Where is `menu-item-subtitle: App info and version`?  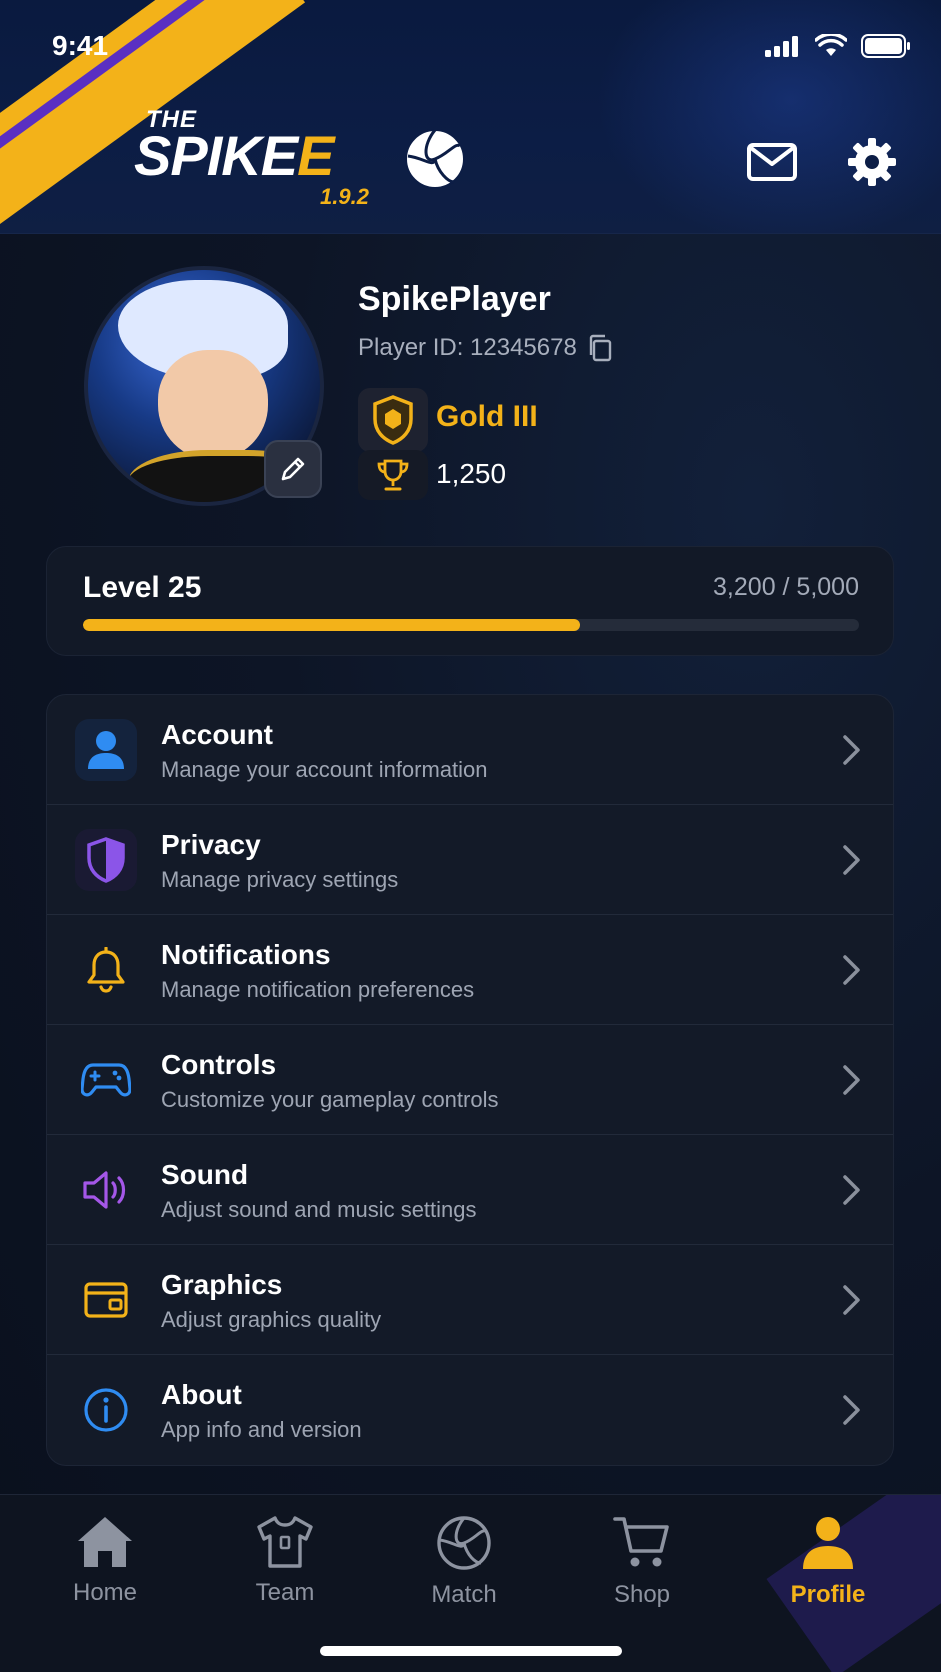
menu-item-subtitle: App info and version is located at coordinates (261, 1429).